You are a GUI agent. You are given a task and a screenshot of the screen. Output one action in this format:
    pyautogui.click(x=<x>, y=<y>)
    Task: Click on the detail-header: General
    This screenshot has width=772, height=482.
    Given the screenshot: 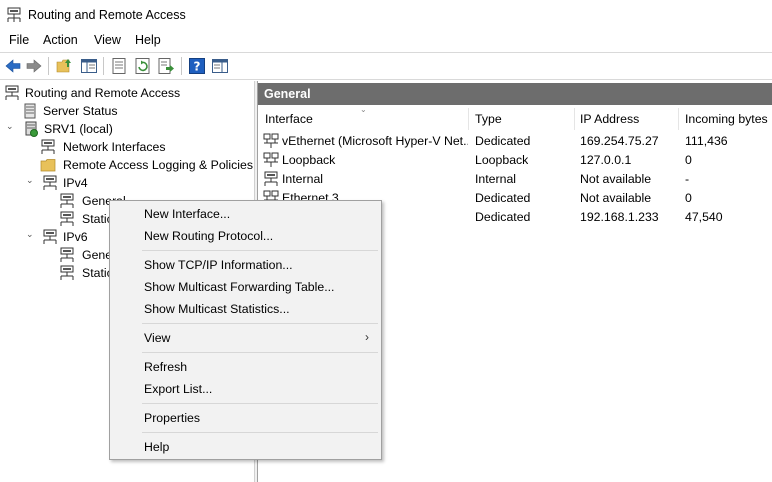 What is the action you would take?
    pyautogui.click(x=515, y=94)
    